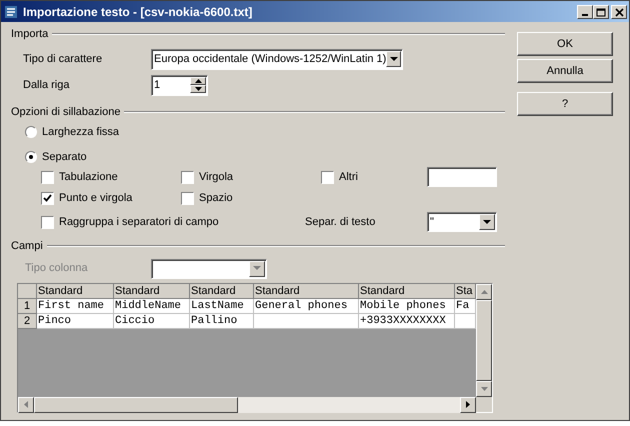  What do you see at coordinates (565, 44) in the screenshot?
I see `ok-button: OK` at bounding box center [565, 44].